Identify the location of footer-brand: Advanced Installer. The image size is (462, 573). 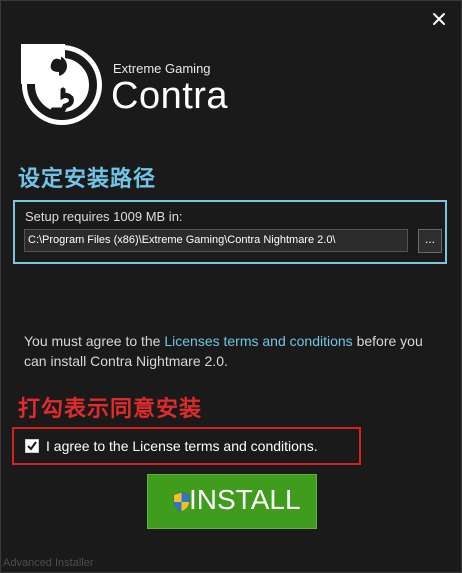
(48, 563).